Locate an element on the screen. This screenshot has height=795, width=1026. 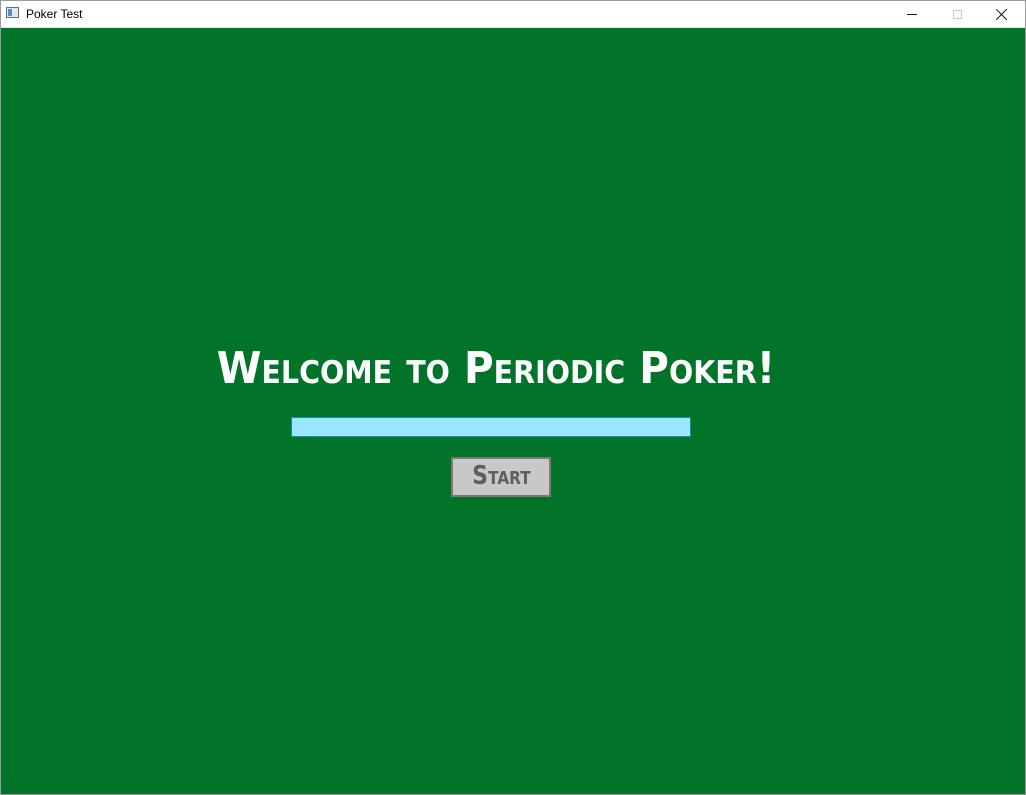
maximize-icon is located at coordinates (957, 14).